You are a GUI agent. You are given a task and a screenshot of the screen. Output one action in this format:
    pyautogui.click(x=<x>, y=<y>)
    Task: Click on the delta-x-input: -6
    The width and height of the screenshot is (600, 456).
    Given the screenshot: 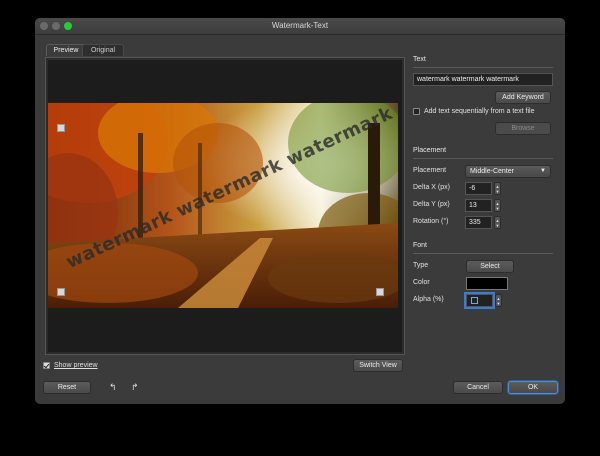 What is the action you would take?
    pyautogui.click(x=478, y=188)
    